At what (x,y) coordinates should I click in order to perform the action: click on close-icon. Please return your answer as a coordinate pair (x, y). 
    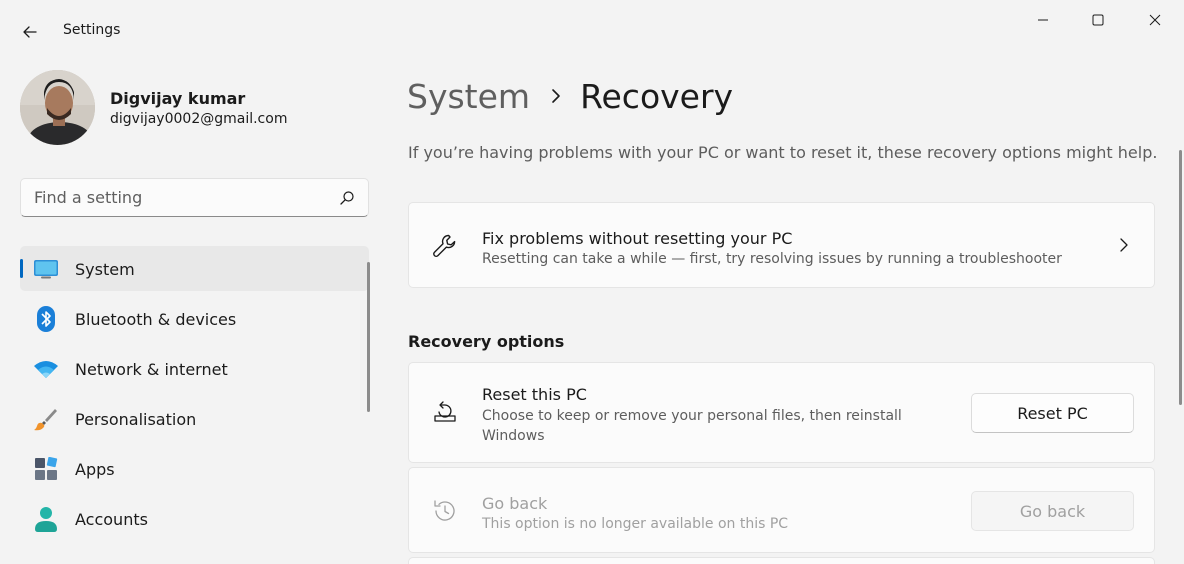
    Looking at the image, I should click on (1155, 20).